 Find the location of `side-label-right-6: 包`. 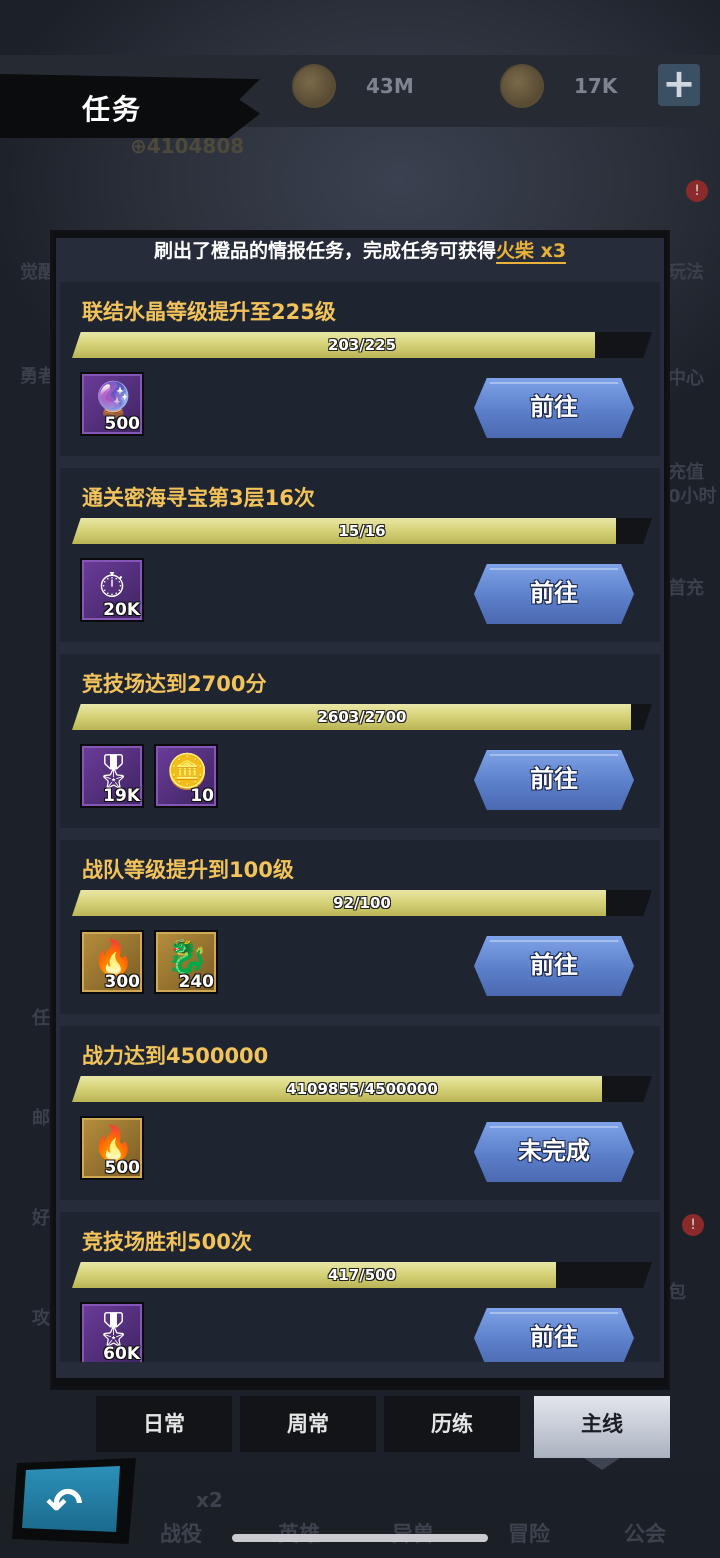

side-label-right-6: 包 is located at coordinates (677, 1292).